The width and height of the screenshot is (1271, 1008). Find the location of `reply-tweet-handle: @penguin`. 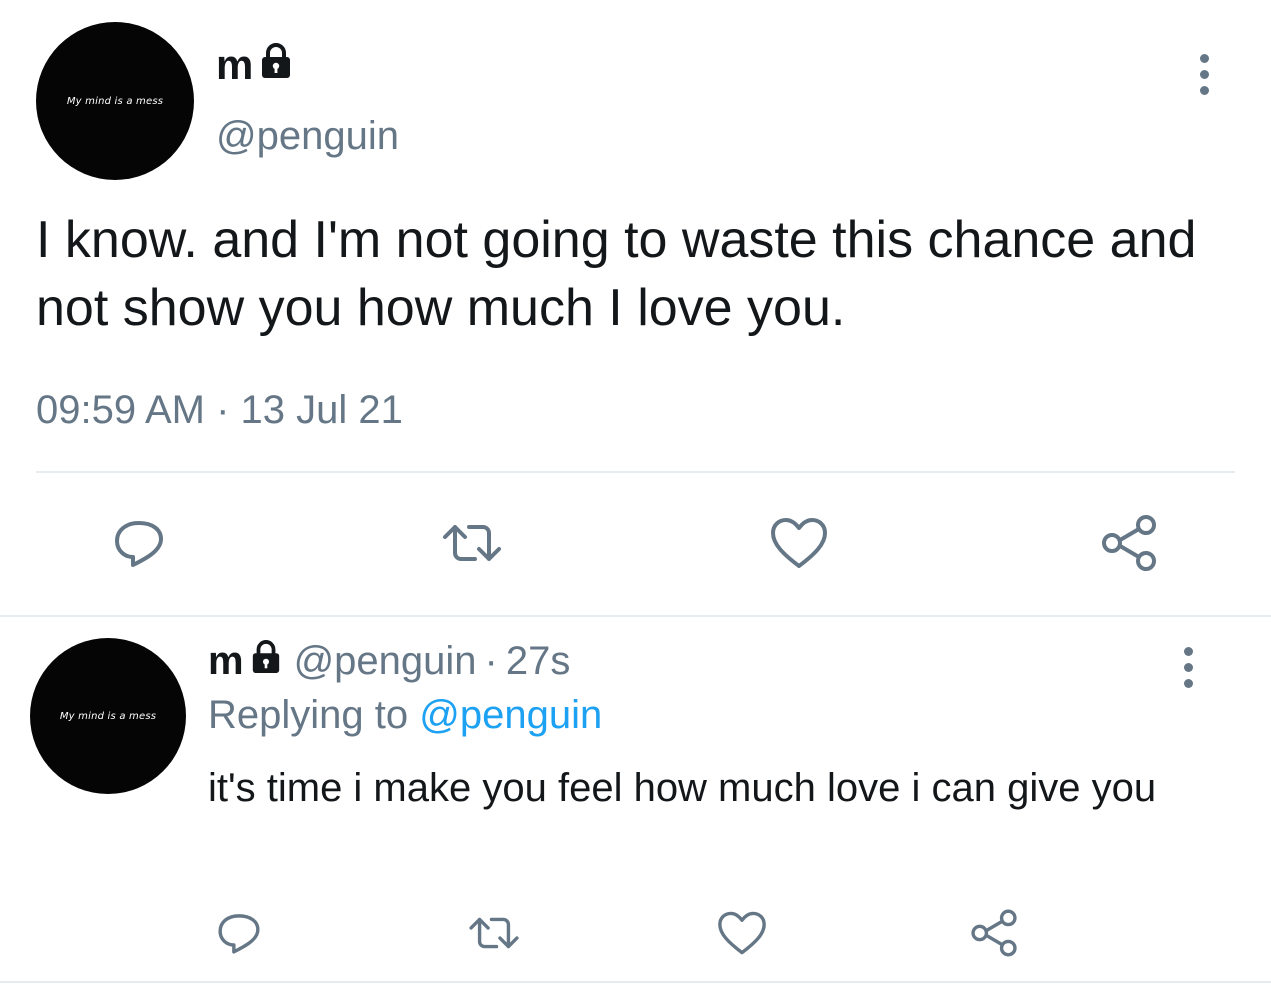

reply-tweet-handle: @penguin is located at coordinates (385, 661).